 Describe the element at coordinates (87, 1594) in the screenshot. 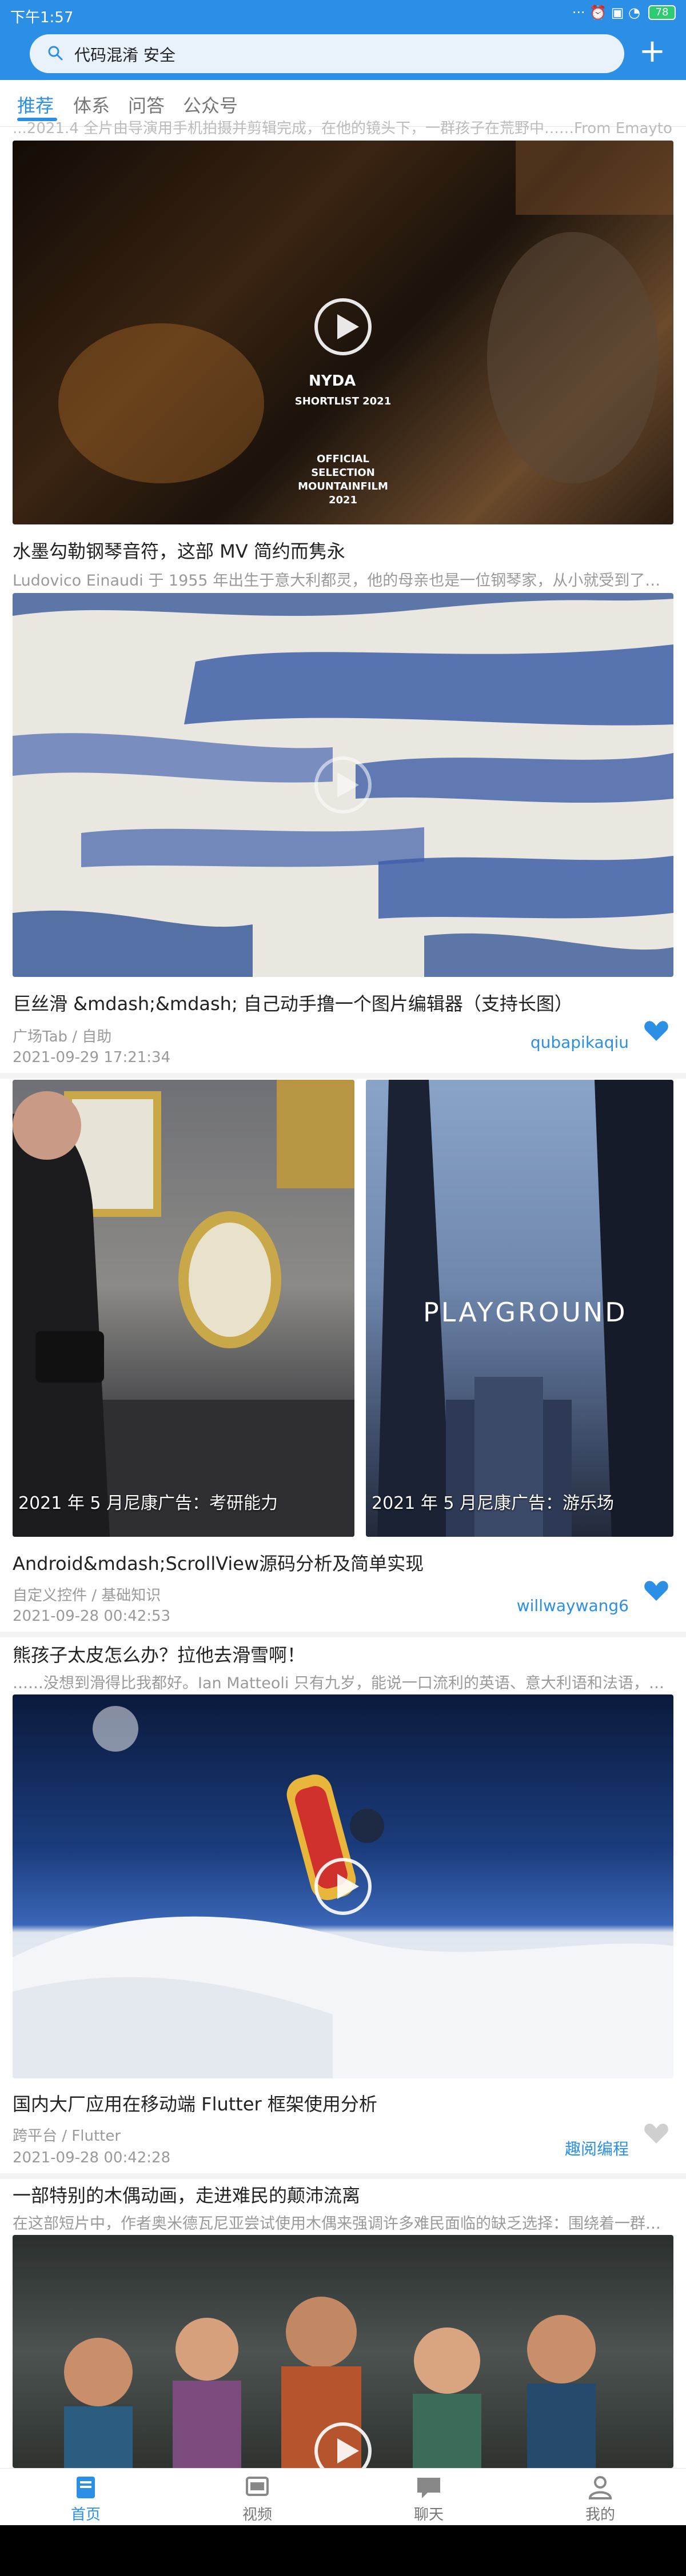

I see `article-category: 自定义控件 / 基础知识` at that location.